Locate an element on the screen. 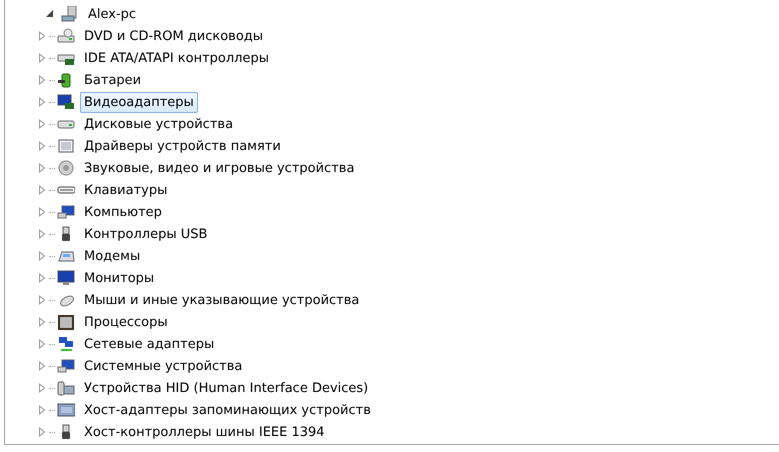 Image resolution: width=779 pixels, height=452 pixels. tree-item: IDE ATA/ATAPI контроллеры is located at coordinates (177, 58).